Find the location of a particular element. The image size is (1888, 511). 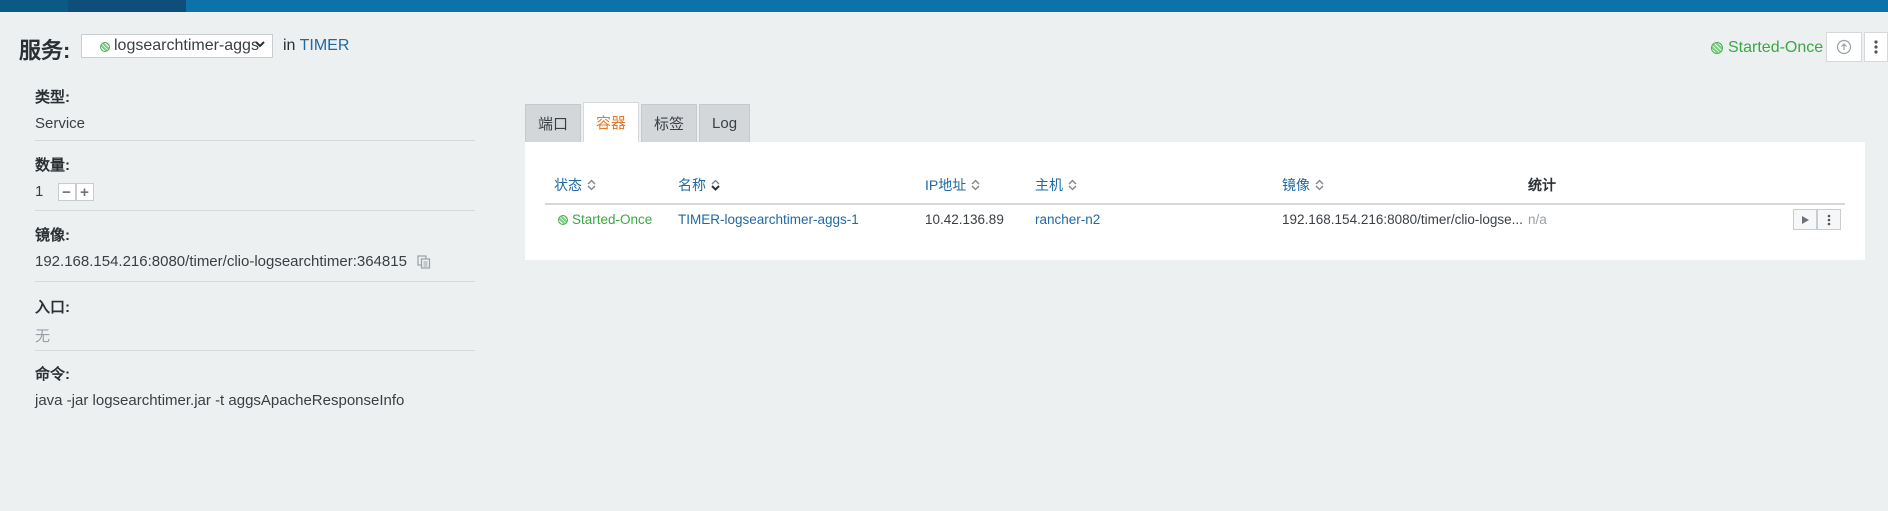

detail-value: 无 is located at coordinates (43, 336).